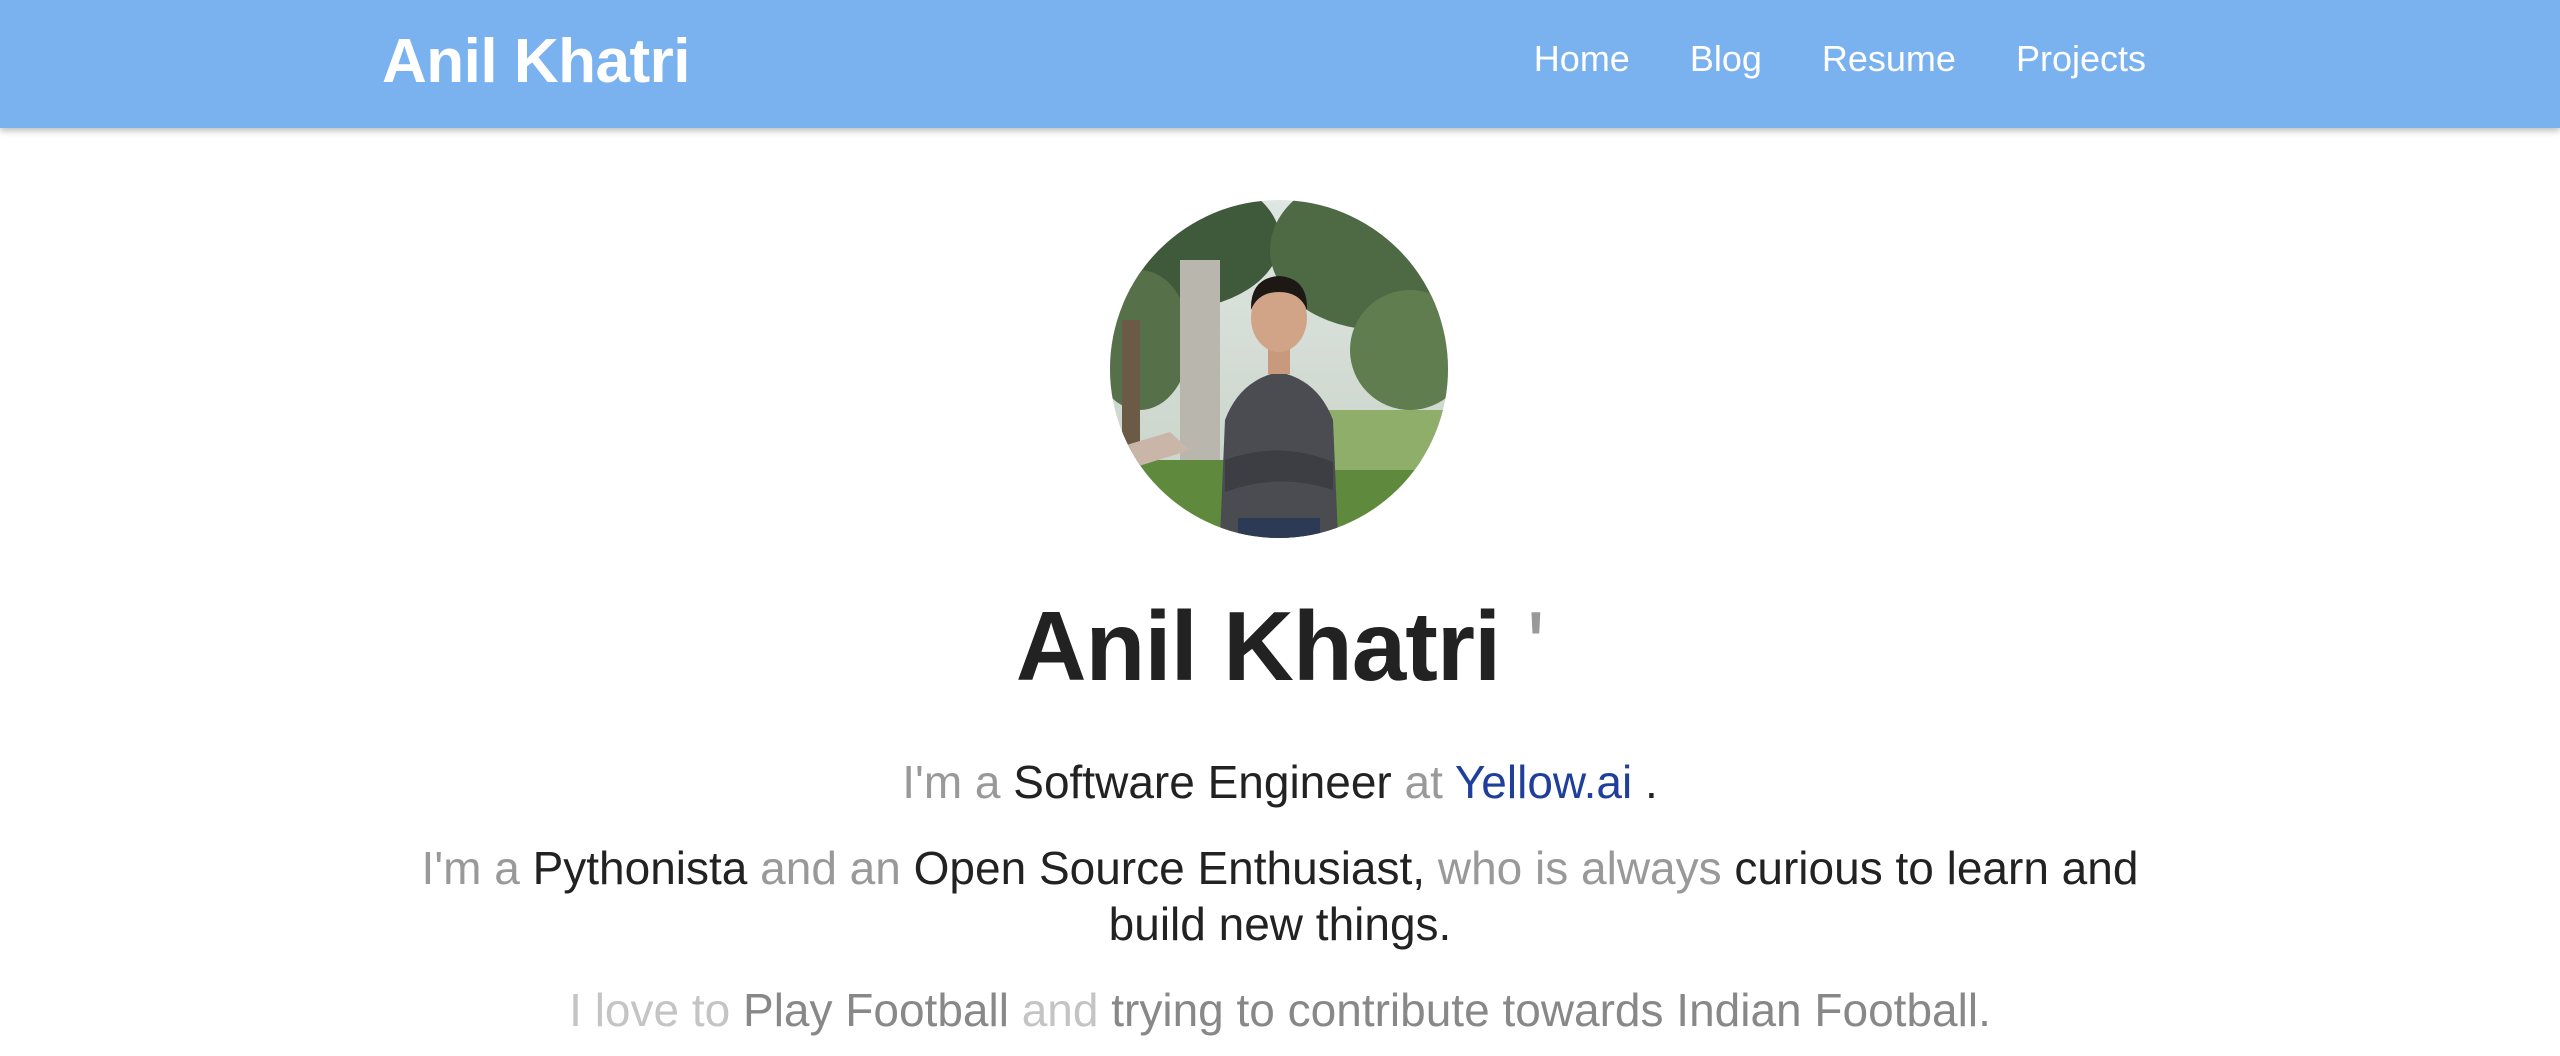 The height and width of the screenshot is (1056, 2560). I want to click on nav-menu: Home Blog Resume Projects, so click(1840, 59).